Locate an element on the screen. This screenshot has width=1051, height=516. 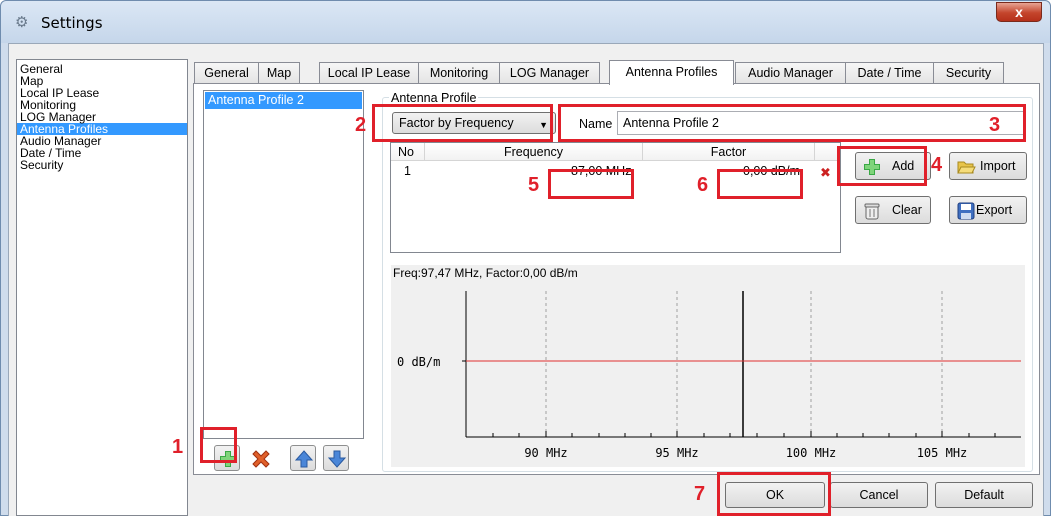
profile-list-item: Antenna Profile 2 is located at coordinates (283, 100).